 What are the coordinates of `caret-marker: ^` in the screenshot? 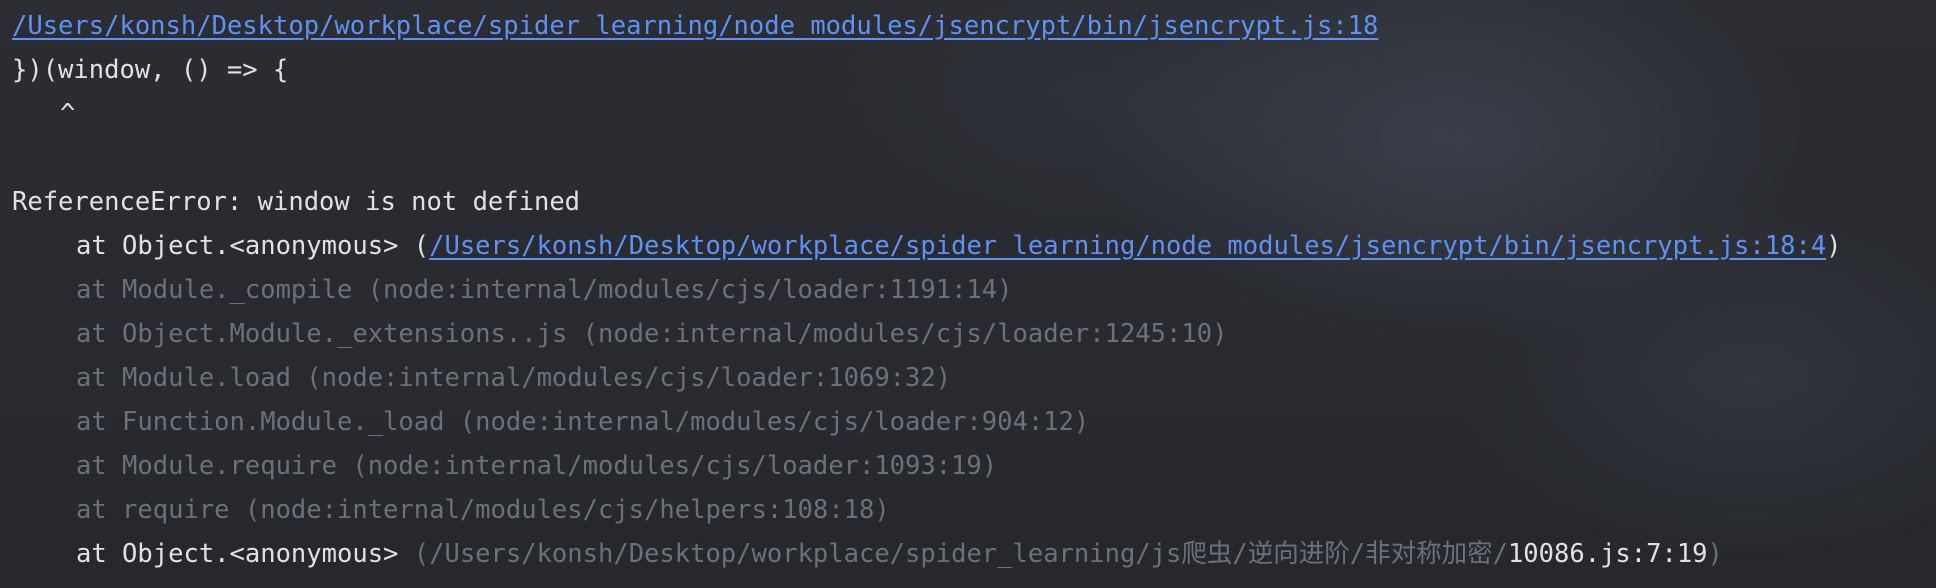 It's located at (68, 114).